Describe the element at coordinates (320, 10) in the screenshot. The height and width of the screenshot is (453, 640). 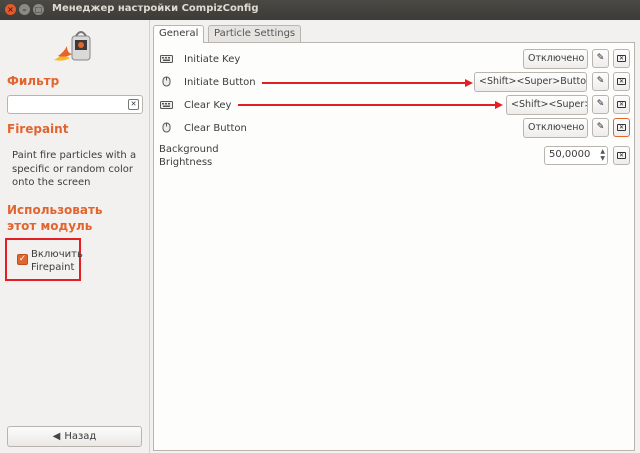
I see `title-bar: × – □ Менеджер настройки CompizConfig` at that location.